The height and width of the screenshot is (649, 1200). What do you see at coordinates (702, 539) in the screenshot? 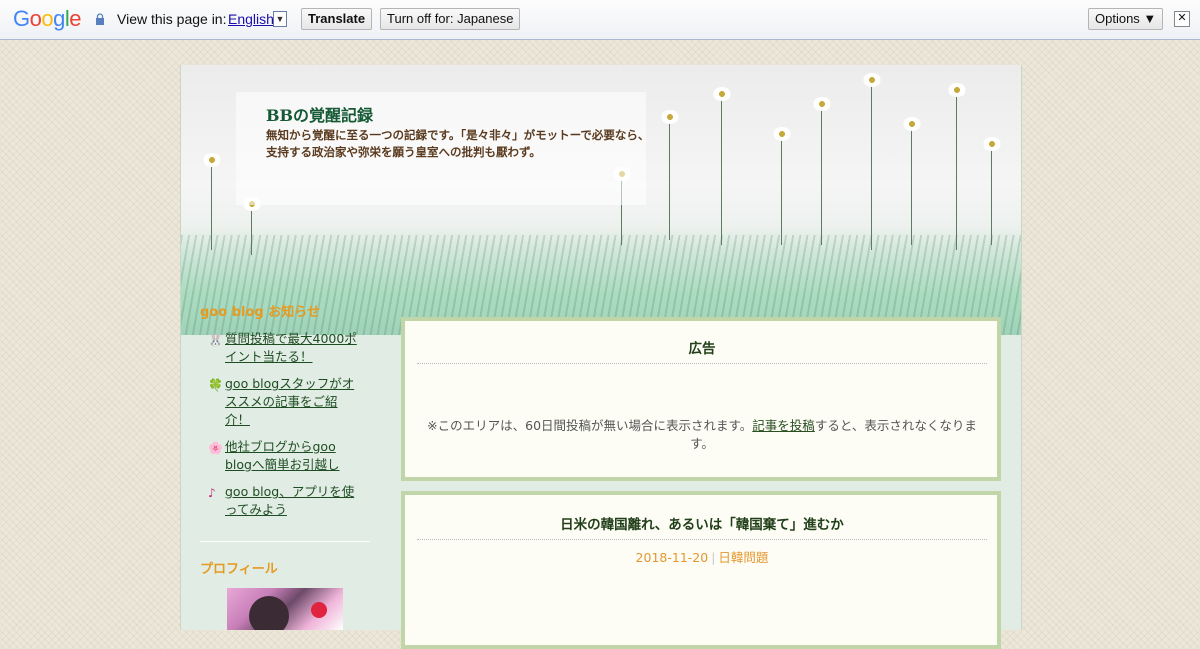
I see `post-divider` at bounding box center [702, 539].